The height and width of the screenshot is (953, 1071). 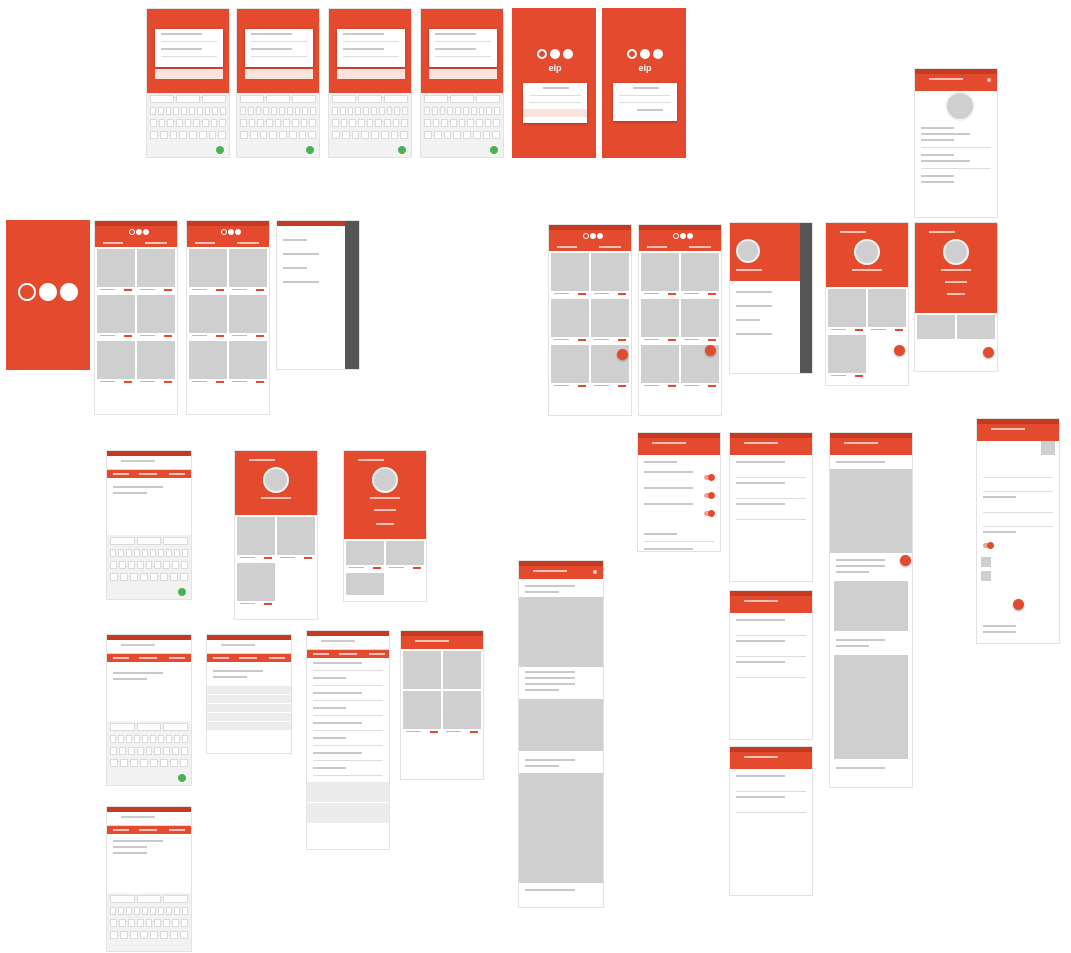 What do you see at coordinates (679, 492) in the screenshot?
I see `notification-settings-screen` at bounding box center [679, 492].